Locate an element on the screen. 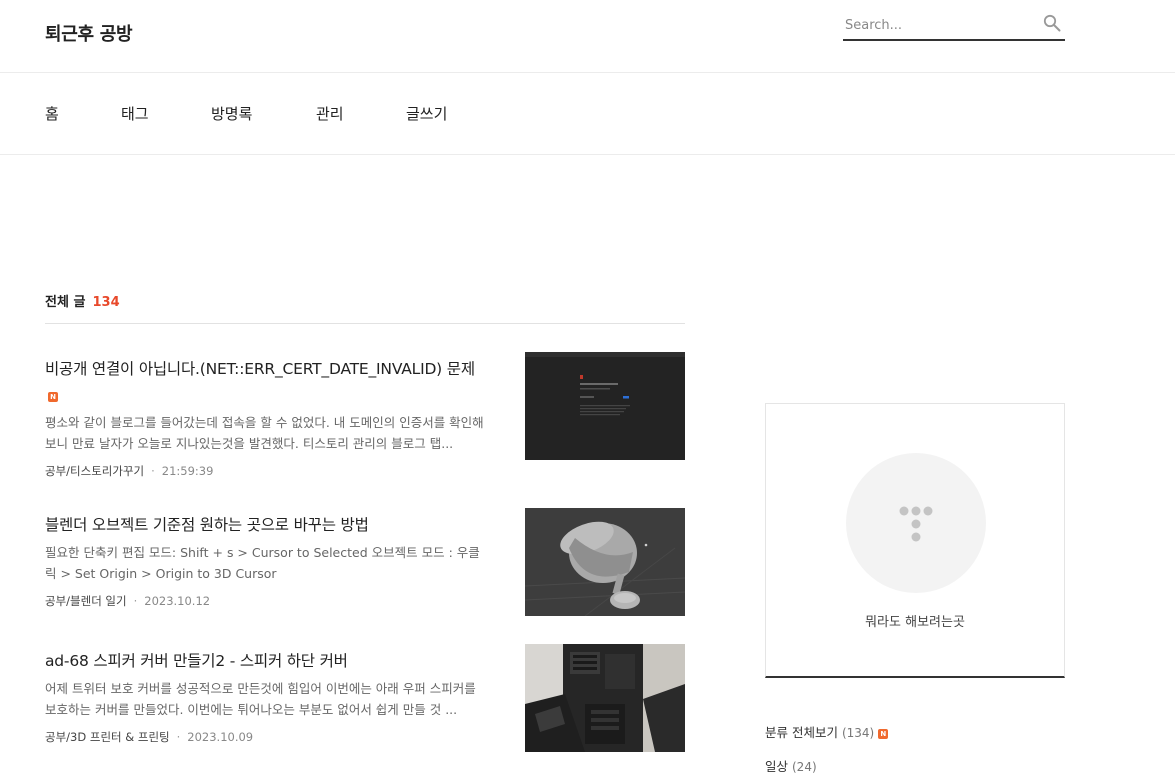 This screenshot has height=779, width=1175. category-label: 분류 전체보기 is located at coordinates (801, 732).